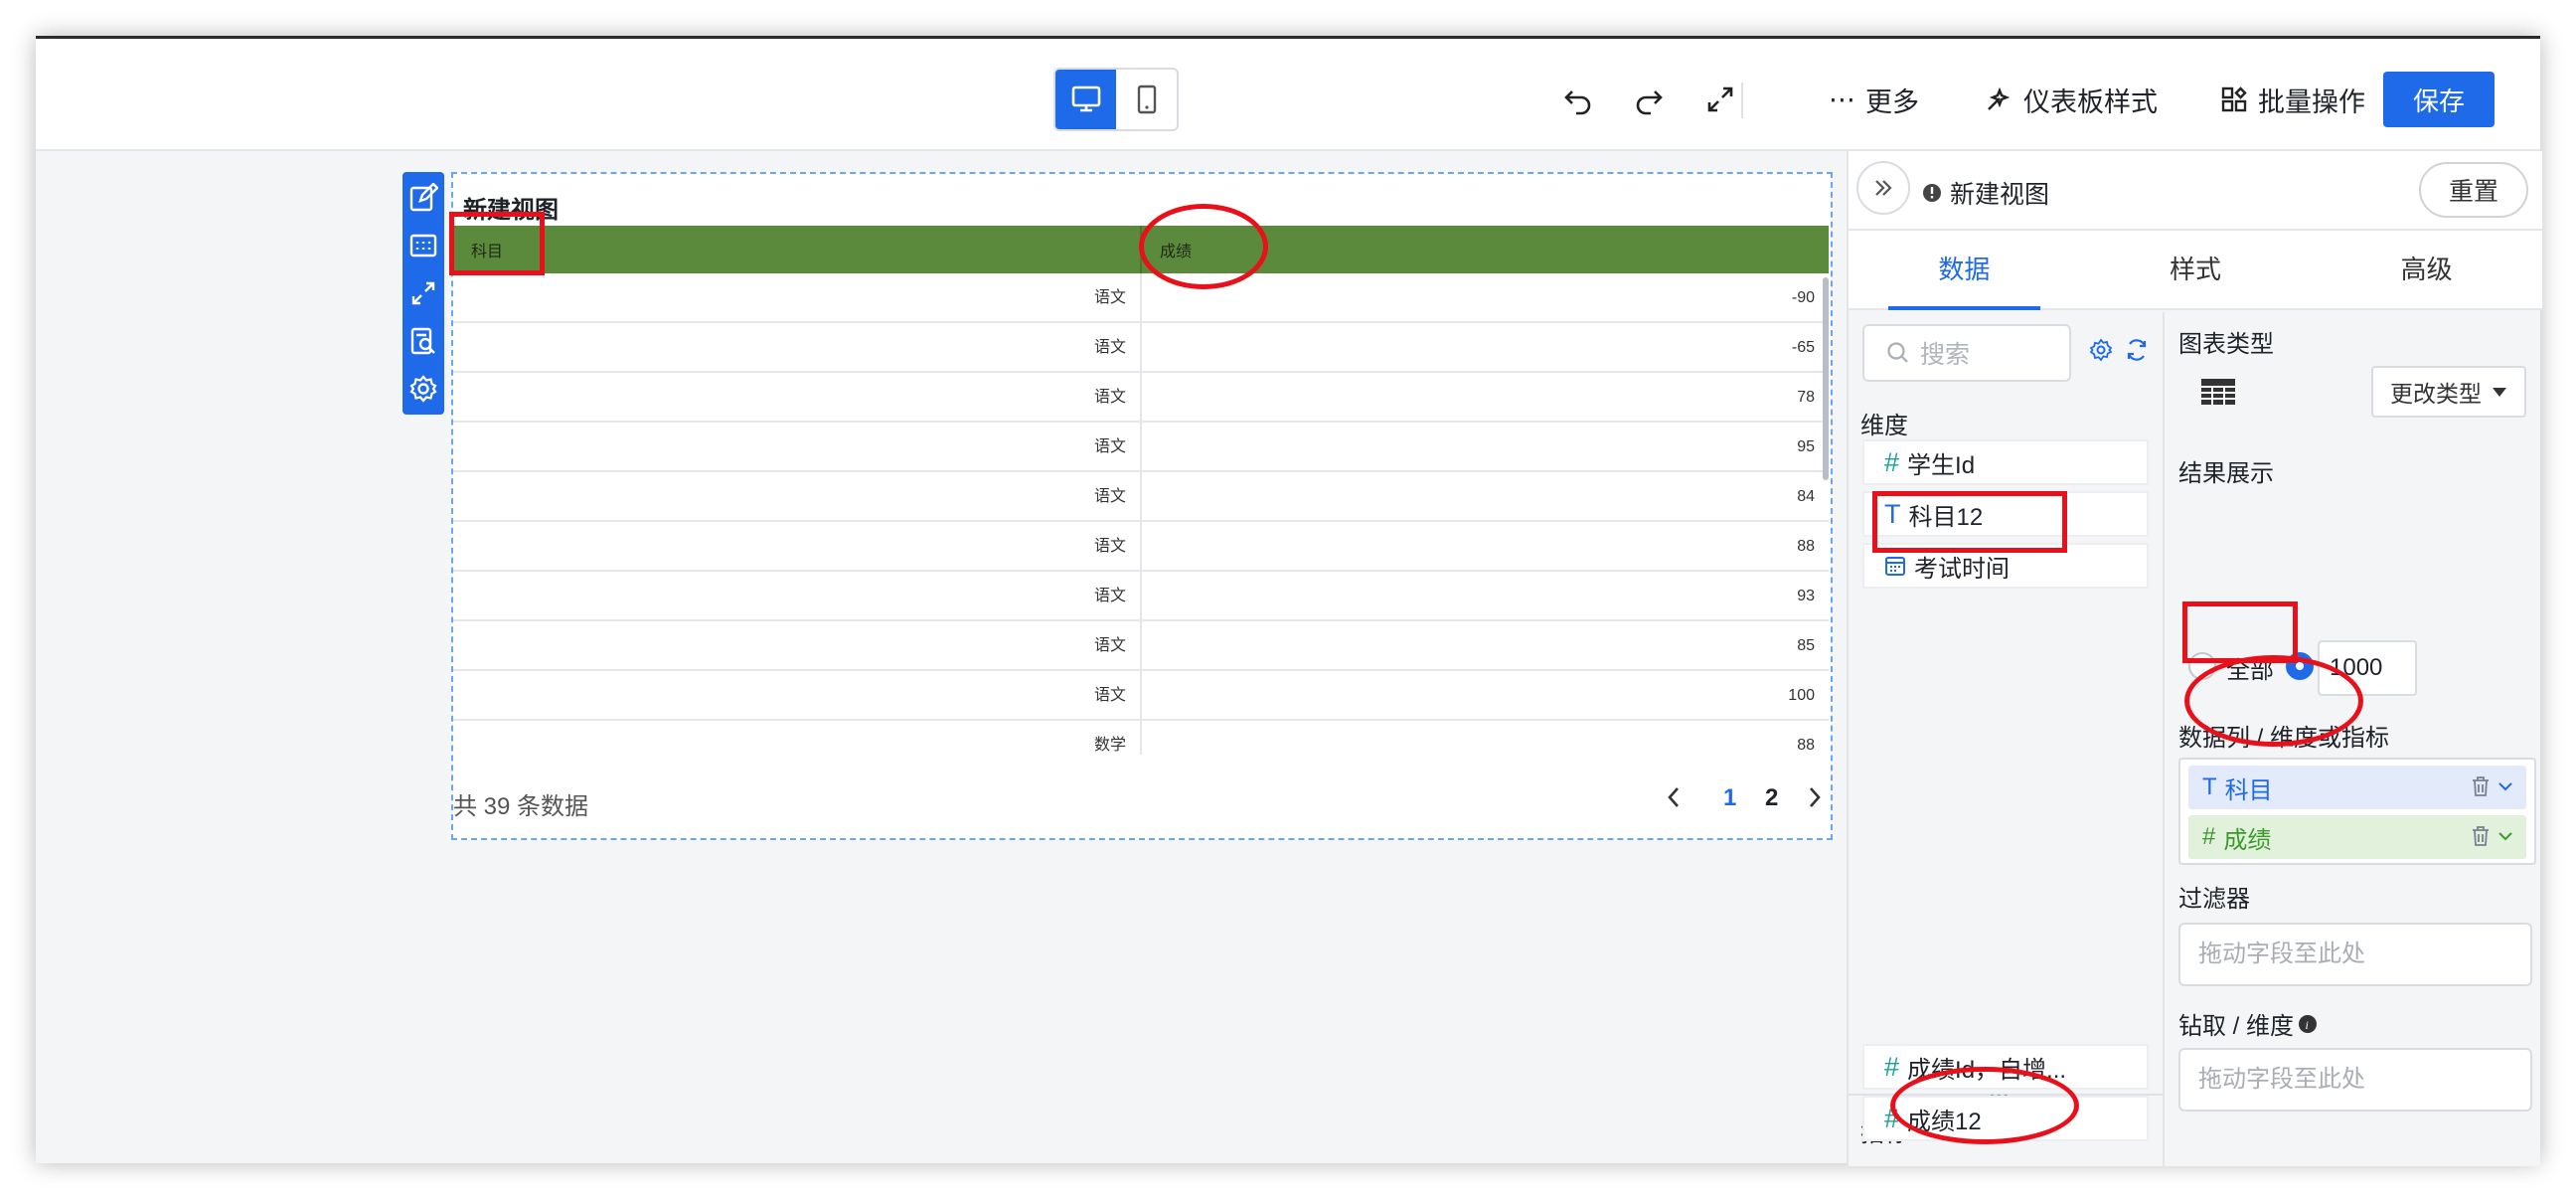 This screenshot has width=2576, height=1199. What do you see at coordinates (1085, 99) in the screenshot?
I see `desktop-icon` at bounding box center [1085, 99].